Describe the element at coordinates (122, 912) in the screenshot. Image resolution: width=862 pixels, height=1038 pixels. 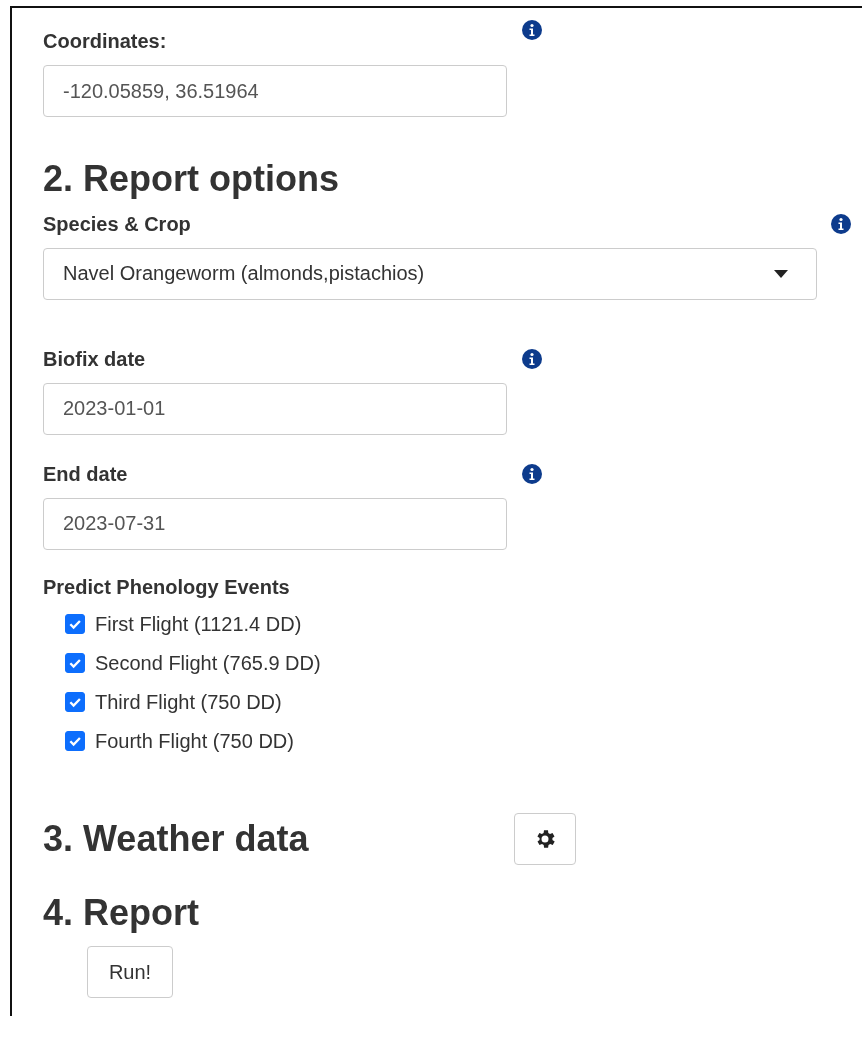
I see `section-heading: 4. Report` at that location.